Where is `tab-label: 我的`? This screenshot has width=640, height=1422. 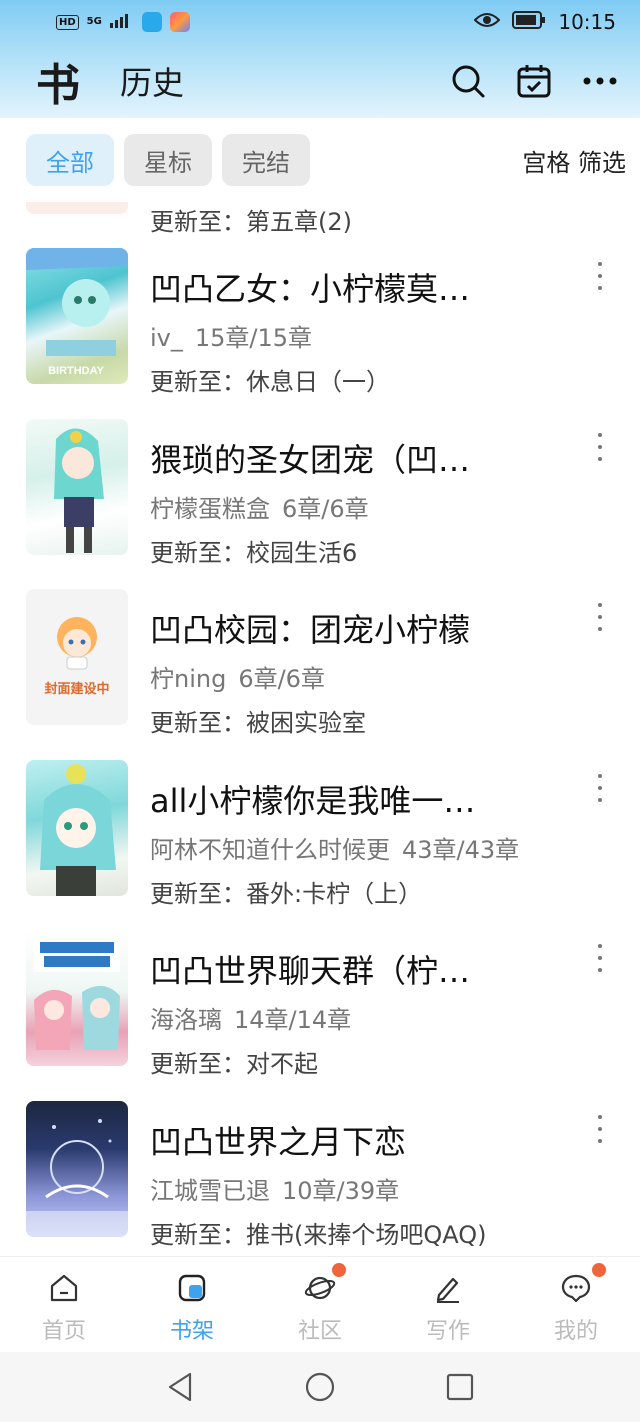 tab-label: 我的 is located at coordinates (575, 1331).